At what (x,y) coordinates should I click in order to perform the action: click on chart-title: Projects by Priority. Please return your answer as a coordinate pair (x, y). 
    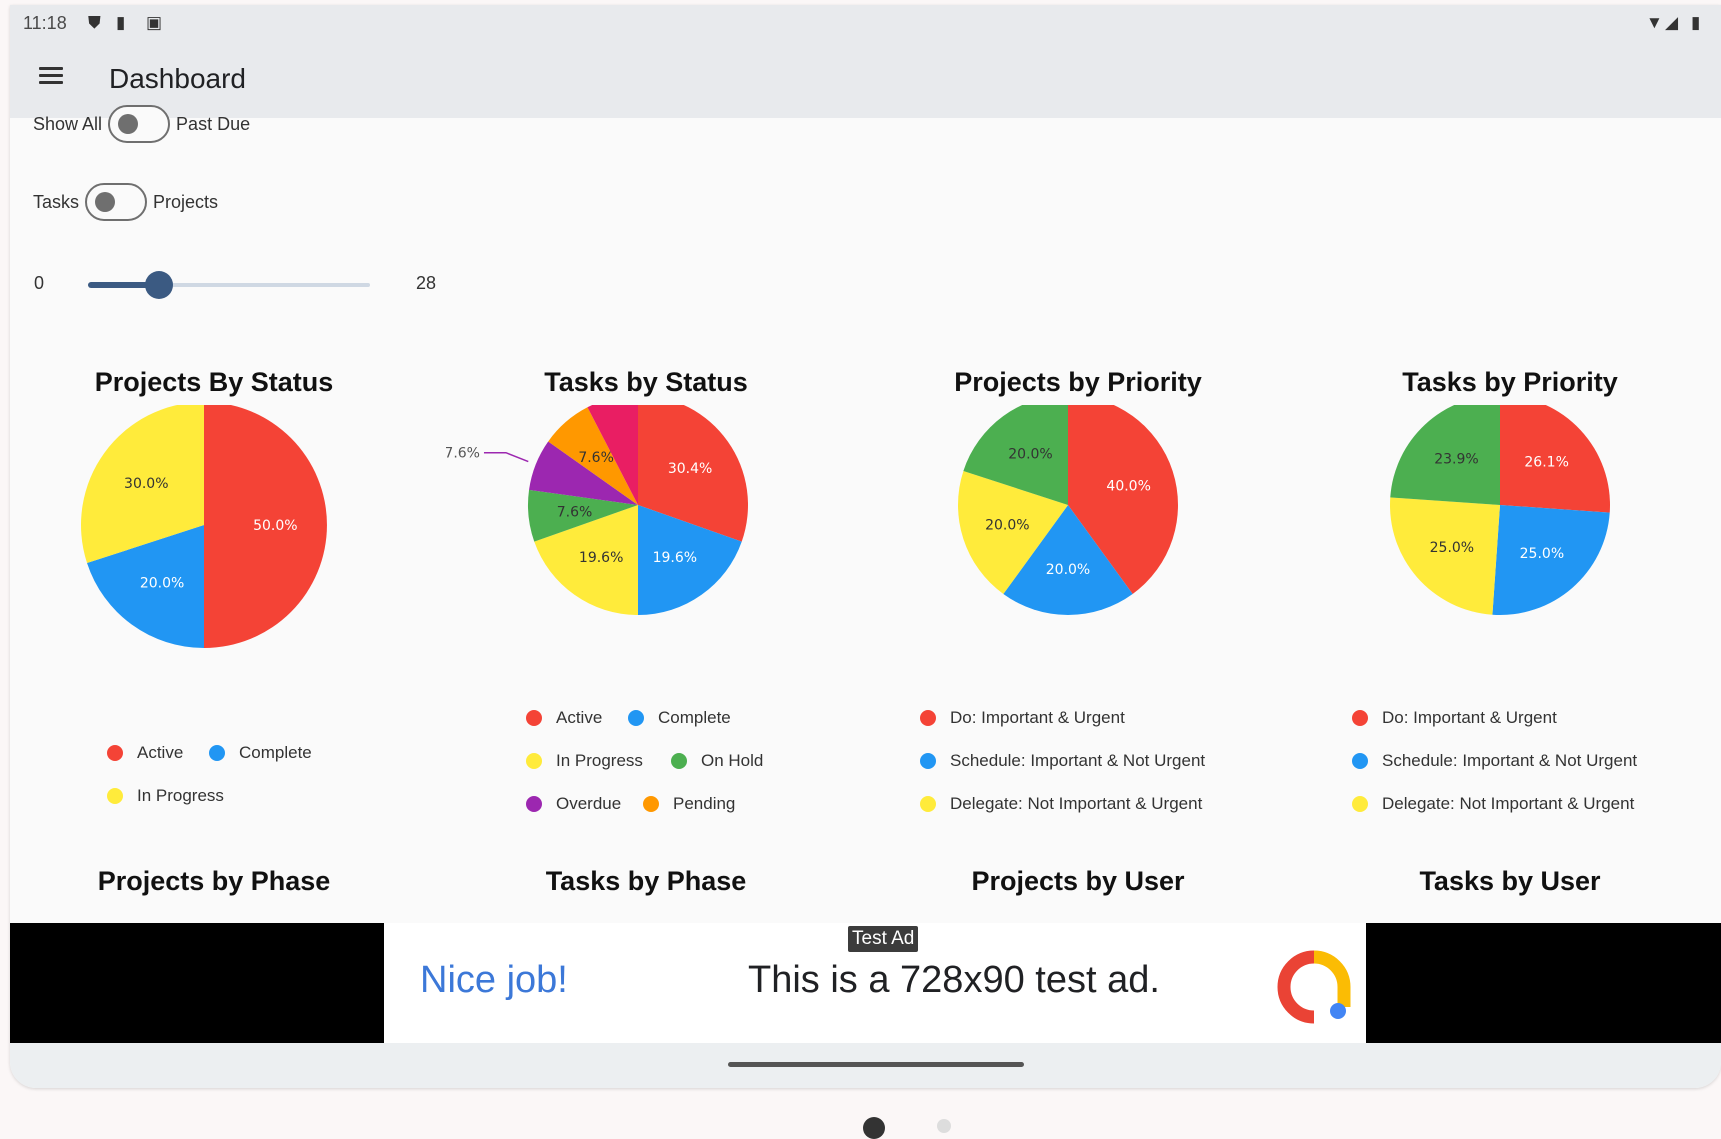
    Looking at the image, I should click on (1078, 382).